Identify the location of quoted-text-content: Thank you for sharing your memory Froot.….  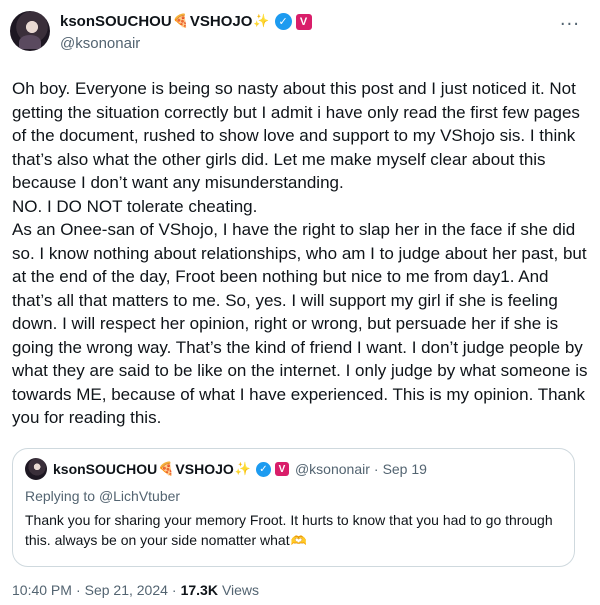
(289, 530).